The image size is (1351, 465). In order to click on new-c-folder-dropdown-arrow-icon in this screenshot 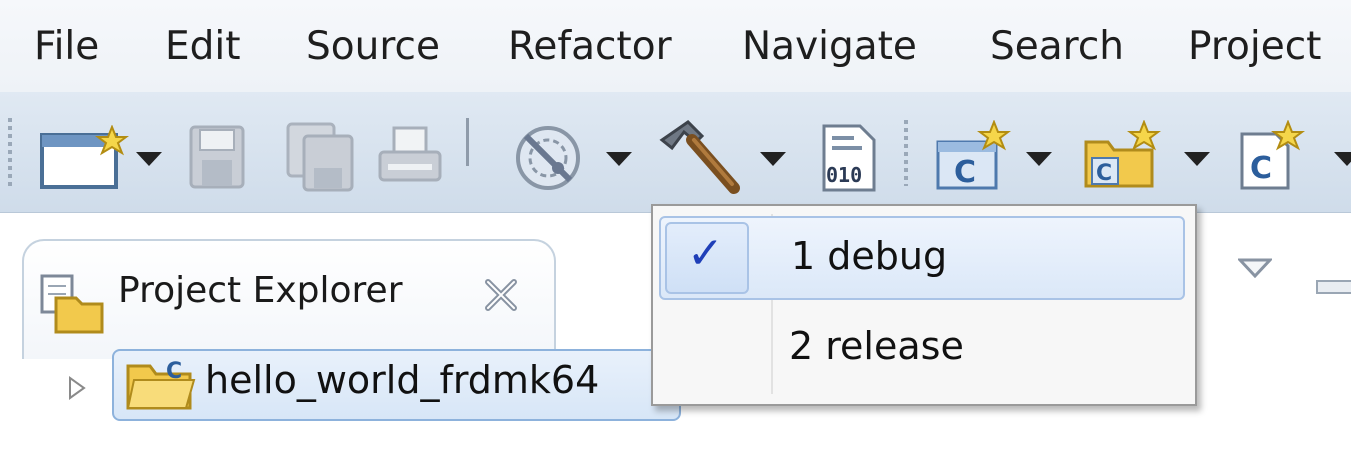, I will do `click(1197, 160)`.